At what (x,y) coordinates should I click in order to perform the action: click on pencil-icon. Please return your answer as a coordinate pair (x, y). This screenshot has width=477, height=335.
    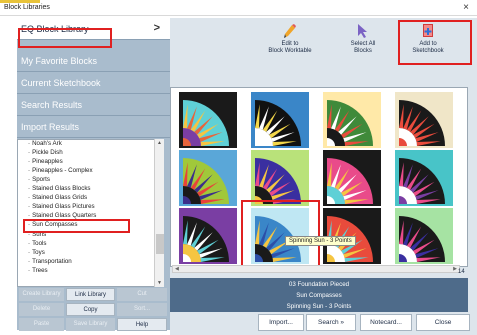
    Looking at the image, I should click on (290, 31).